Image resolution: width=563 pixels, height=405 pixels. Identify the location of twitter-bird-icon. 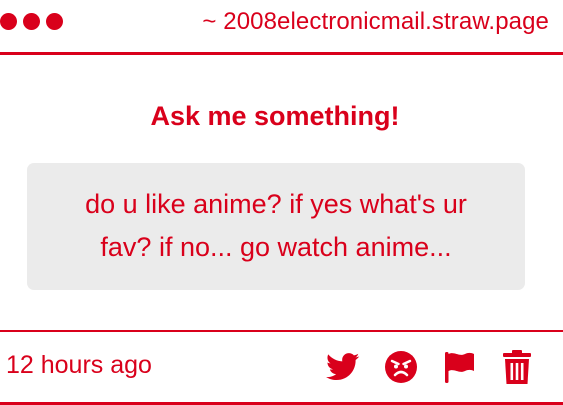
(343, 367).